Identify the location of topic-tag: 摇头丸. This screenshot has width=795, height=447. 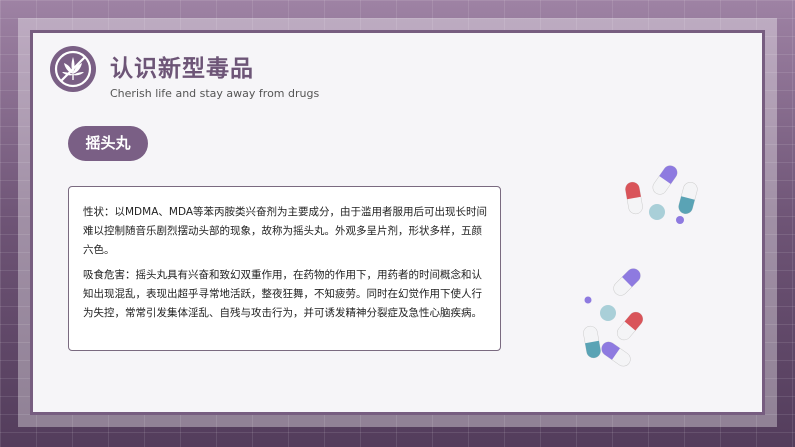
(108, 143).